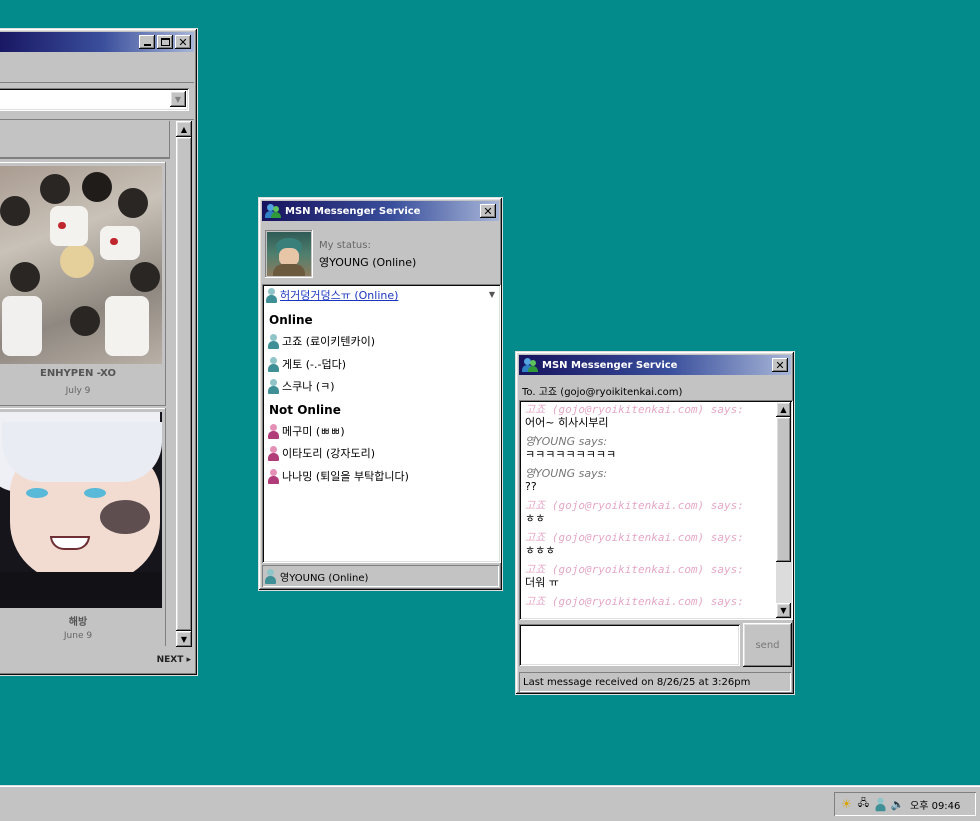  Describe the element at coordinates (78, 636) in the screenshot. I see `item-date: June 9` at that location.